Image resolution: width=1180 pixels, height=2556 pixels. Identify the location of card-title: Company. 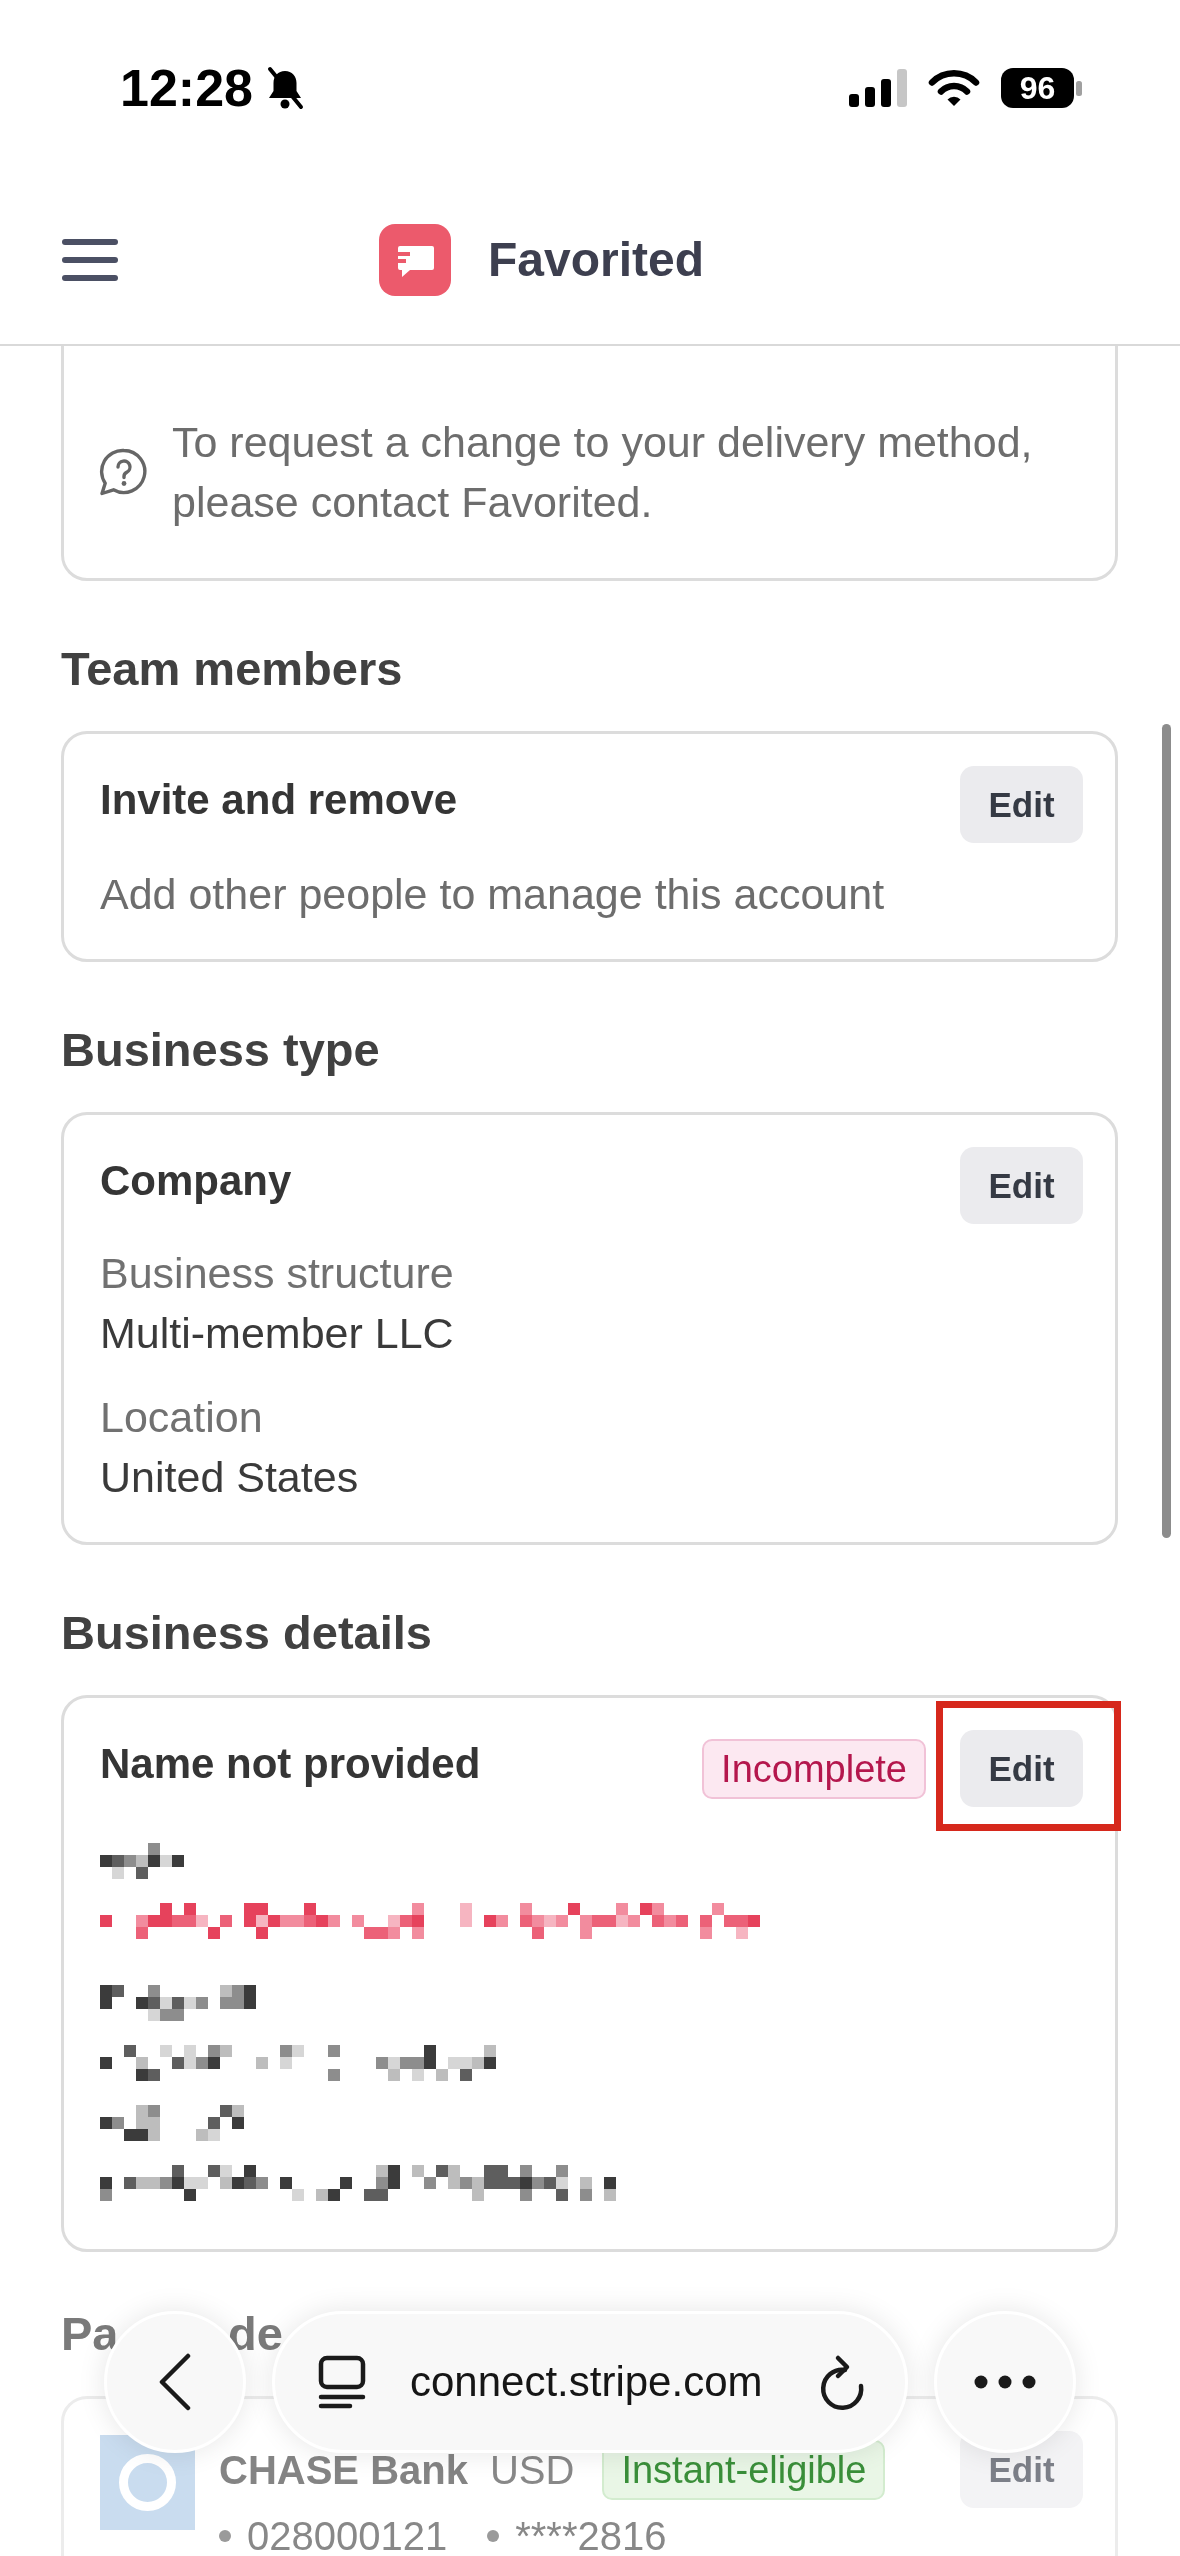
(196, 1181).